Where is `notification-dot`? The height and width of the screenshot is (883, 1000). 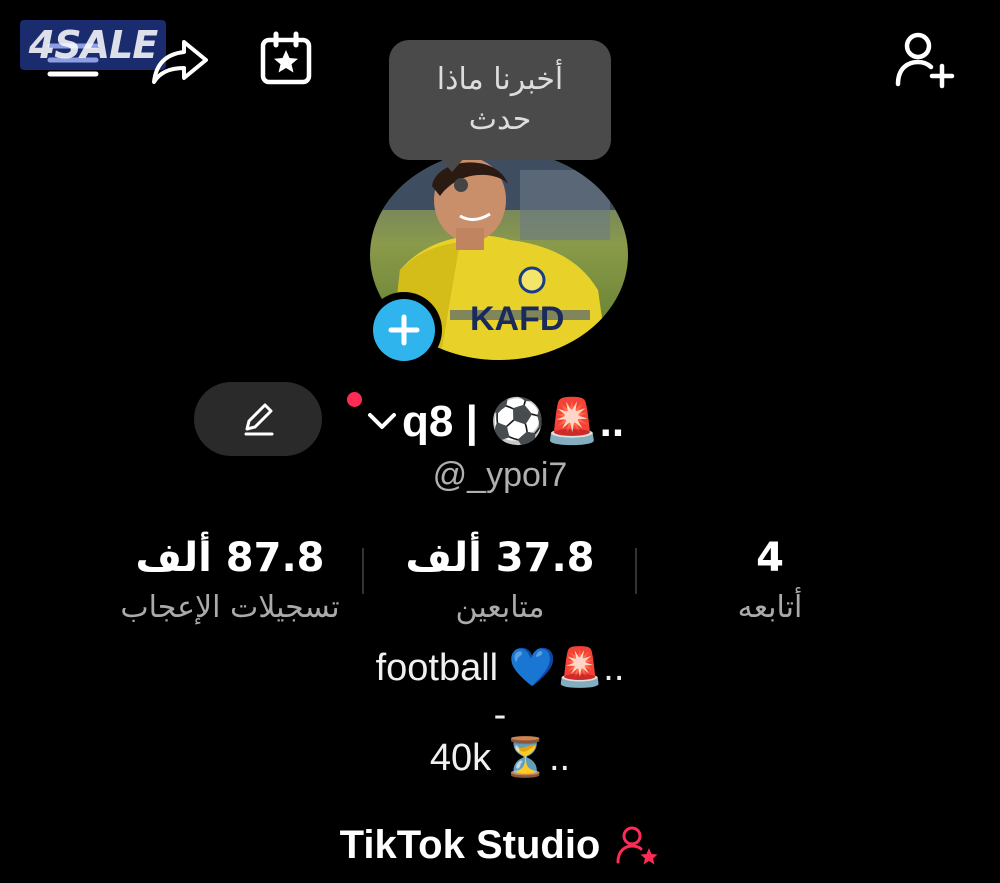
notification-dot is located at coordinates (354, 399).